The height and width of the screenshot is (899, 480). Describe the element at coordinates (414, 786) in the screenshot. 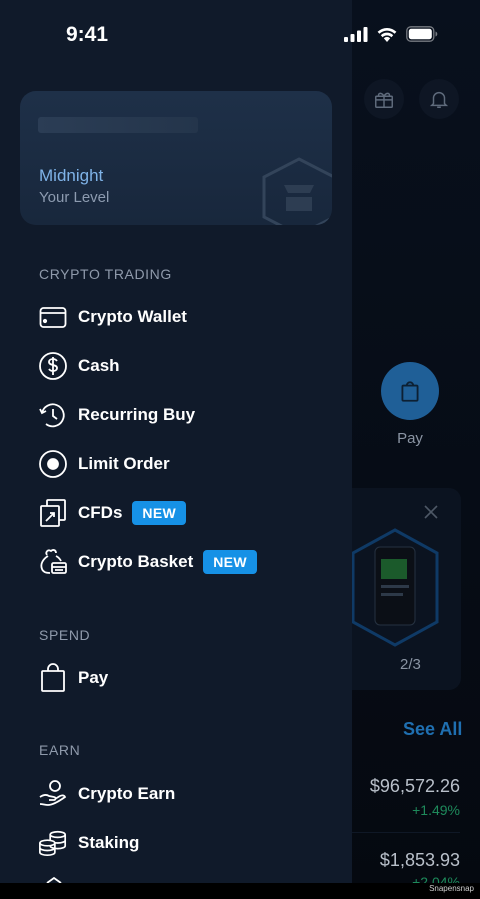

I see `asset-price: $96,572.26` at that location.